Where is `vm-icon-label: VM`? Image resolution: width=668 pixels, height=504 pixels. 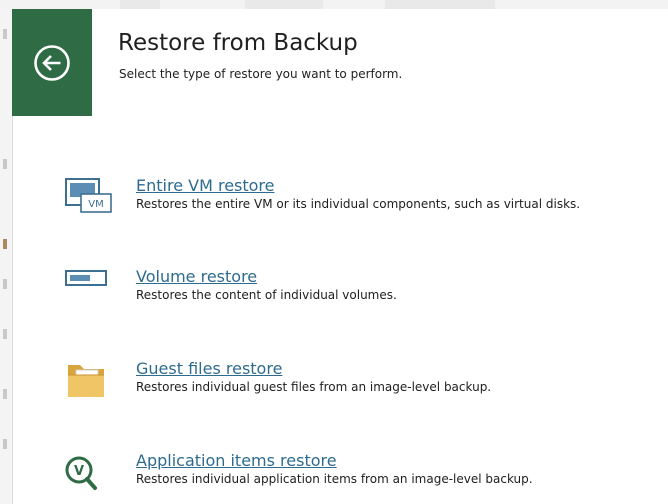 vm-icon-label: VM is located at coordinates (95, 204).